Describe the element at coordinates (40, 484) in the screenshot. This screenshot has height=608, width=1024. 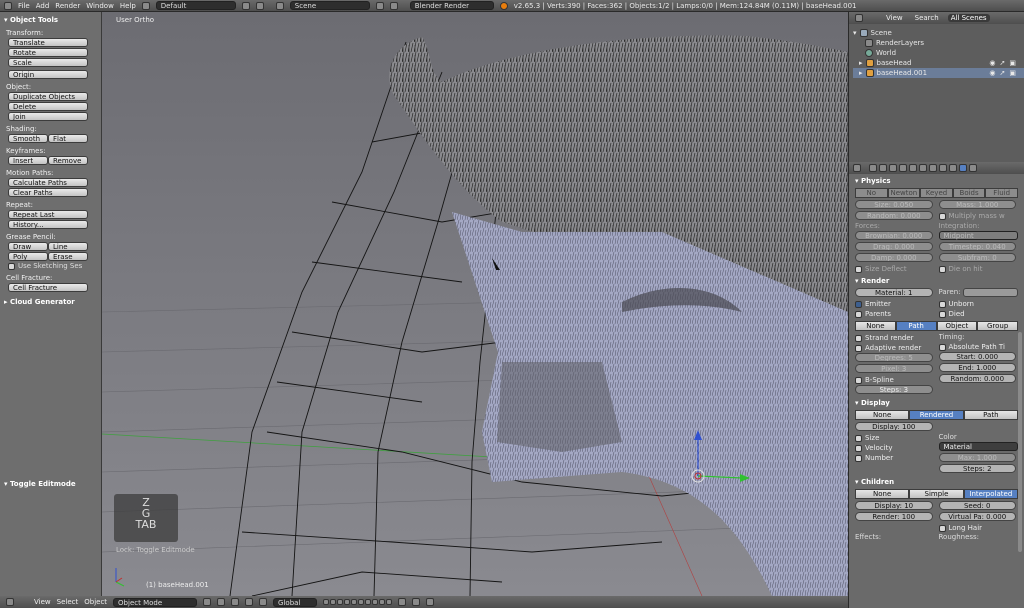
I see `toggle-editmode-header: ▾ Toggle Editmode` at that location.